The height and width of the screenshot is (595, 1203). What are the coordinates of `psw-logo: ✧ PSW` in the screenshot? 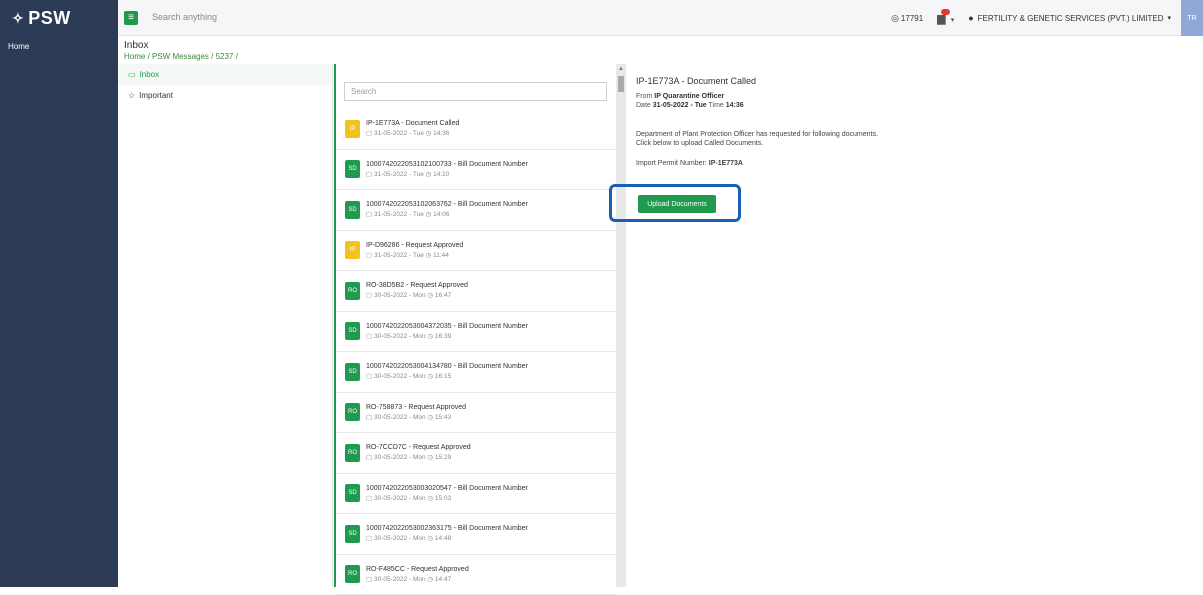 It's located at (59, 18).